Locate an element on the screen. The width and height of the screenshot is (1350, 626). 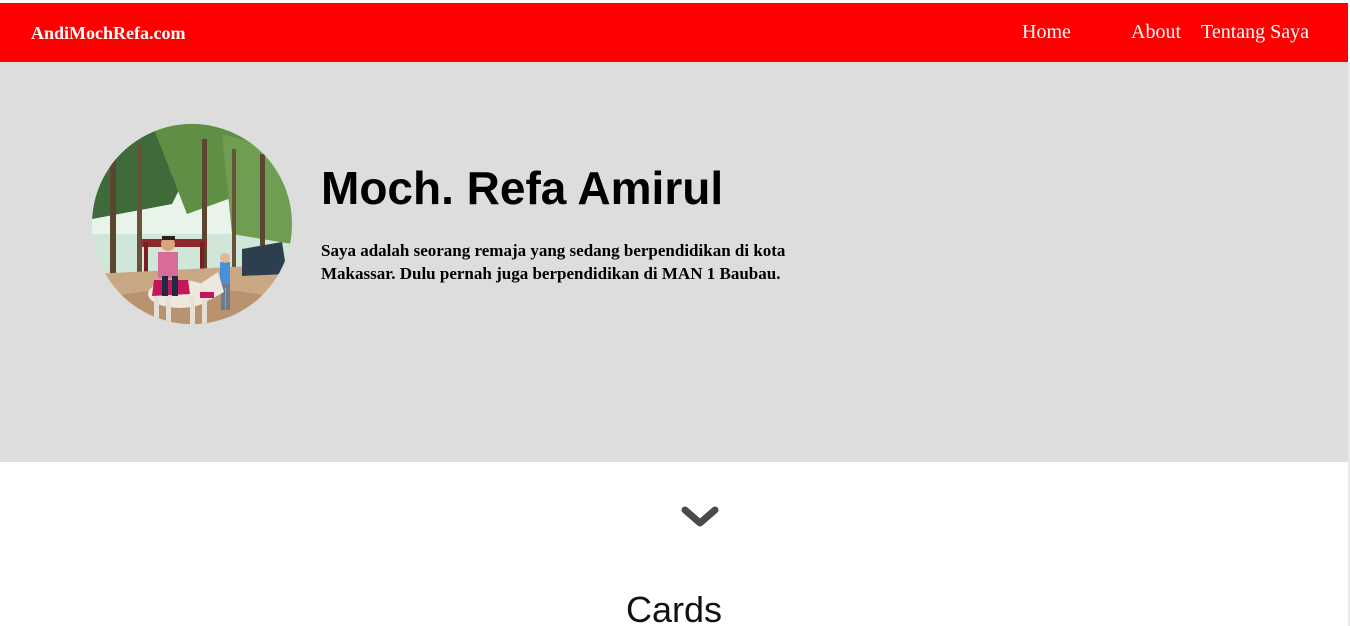
profile-photo is located at coordinates (192, 224).